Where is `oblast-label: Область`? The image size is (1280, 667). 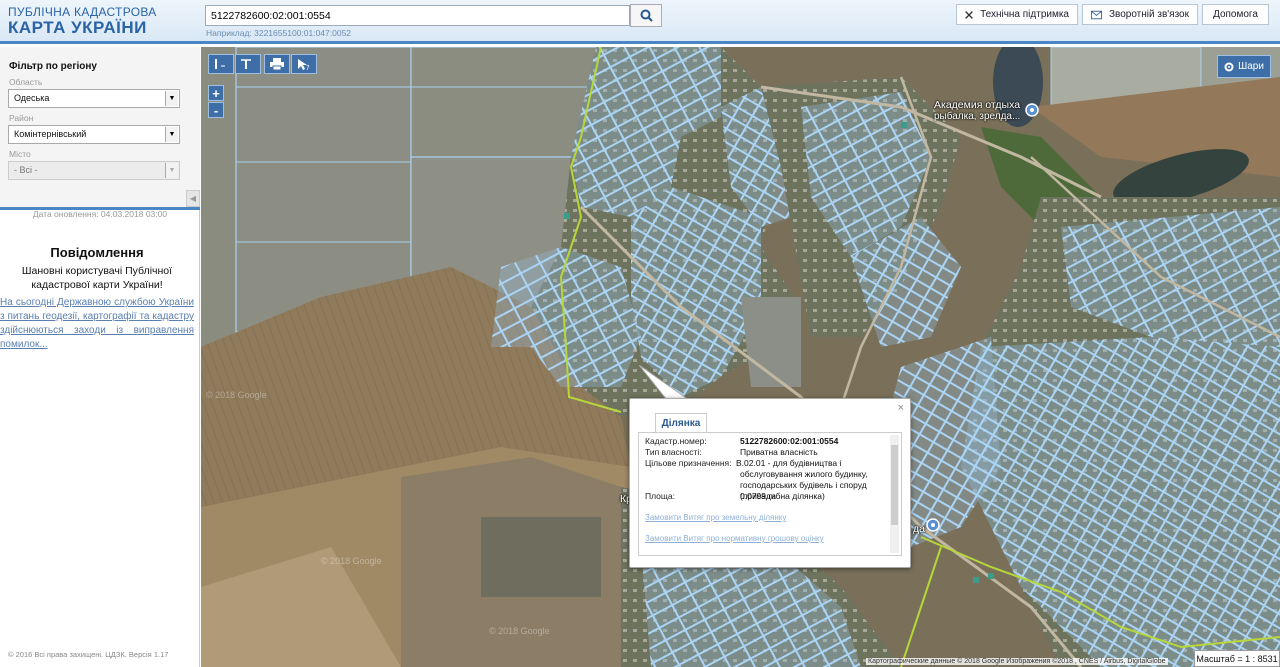 oblast-label: Область is located at coordinates (26, 82).